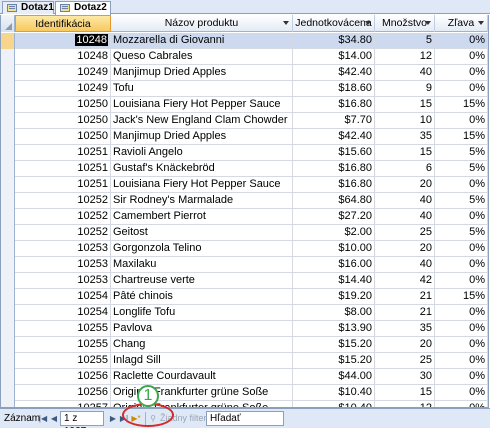 The image size is (490, 428). Describe the element at coordinates (405, 404) in the screenshot. I see `cell-quantity: 12` at that location.